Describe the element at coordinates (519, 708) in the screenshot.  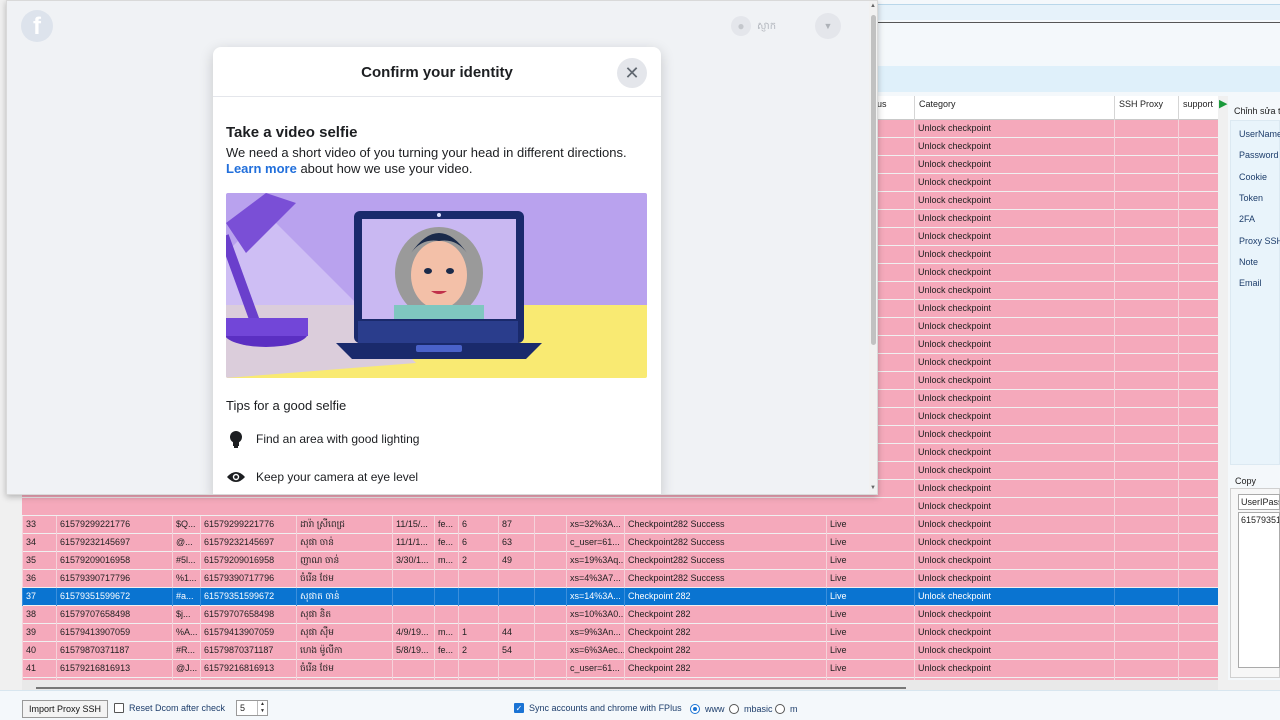
I see `sync-accounts-checkbox: ✓` at that location.